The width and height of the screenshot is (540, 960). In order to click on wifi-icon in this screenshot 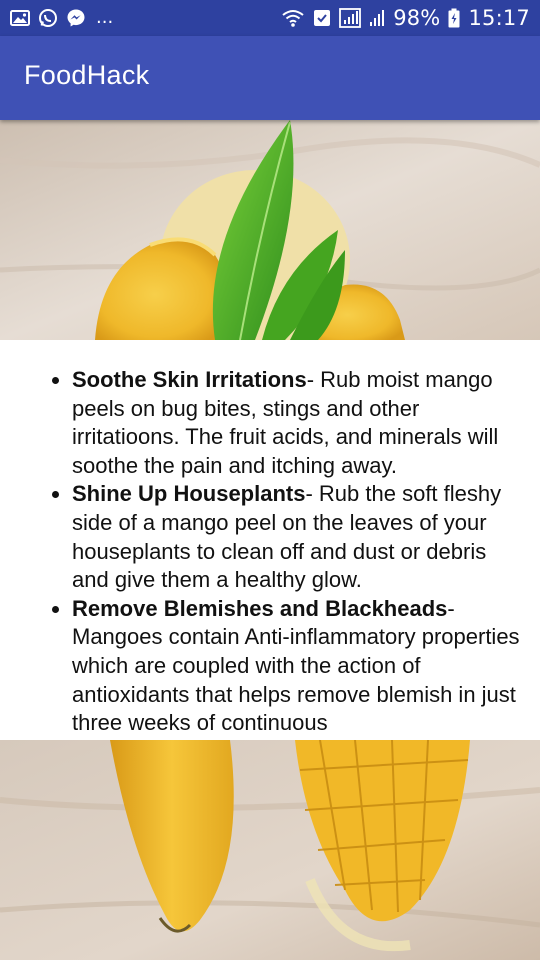, I will do `click(293, 18)`.